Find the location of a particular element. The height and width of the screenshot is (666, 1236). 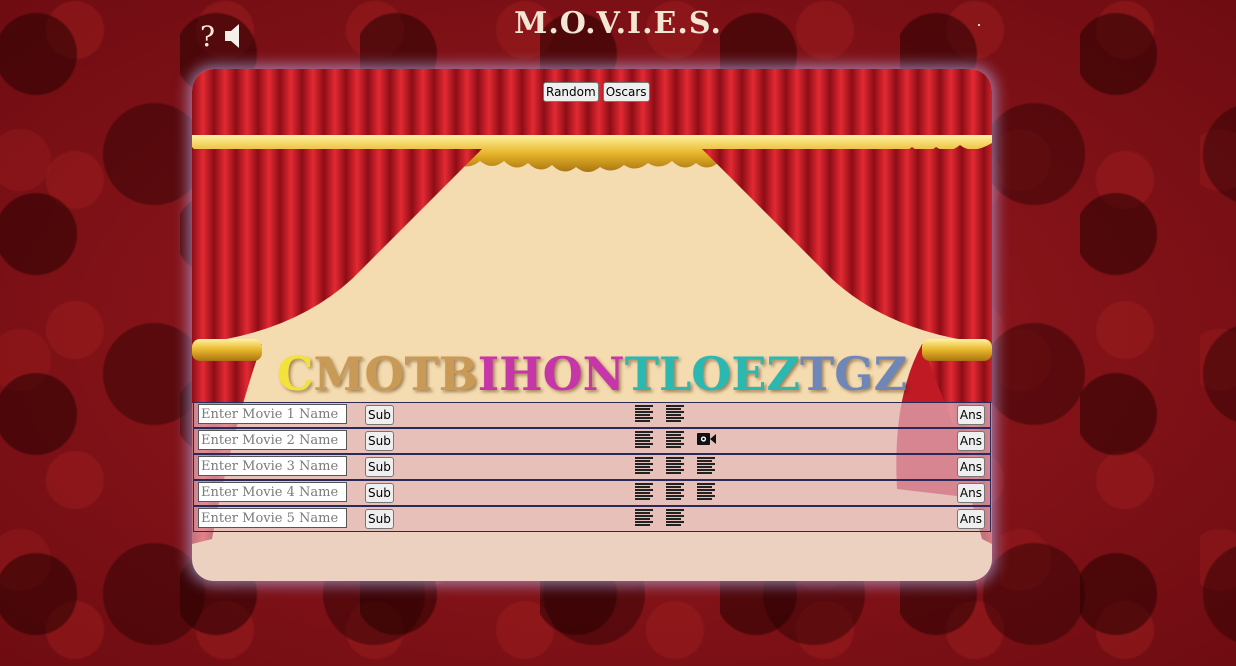

page-title: M.O.V.I.E.S. is located at coordinates (618, 23).